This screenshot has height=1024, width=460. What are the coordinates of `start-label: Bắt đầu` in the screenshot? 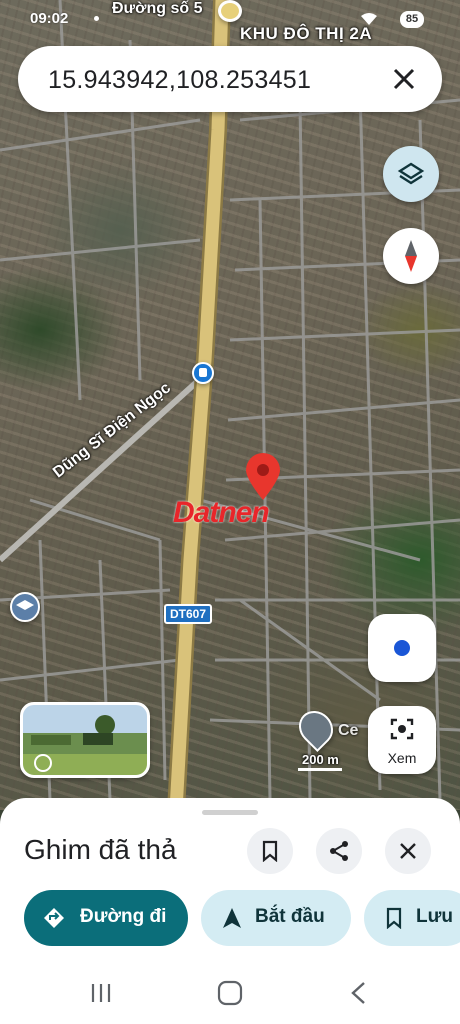 It's located at (290, 916).